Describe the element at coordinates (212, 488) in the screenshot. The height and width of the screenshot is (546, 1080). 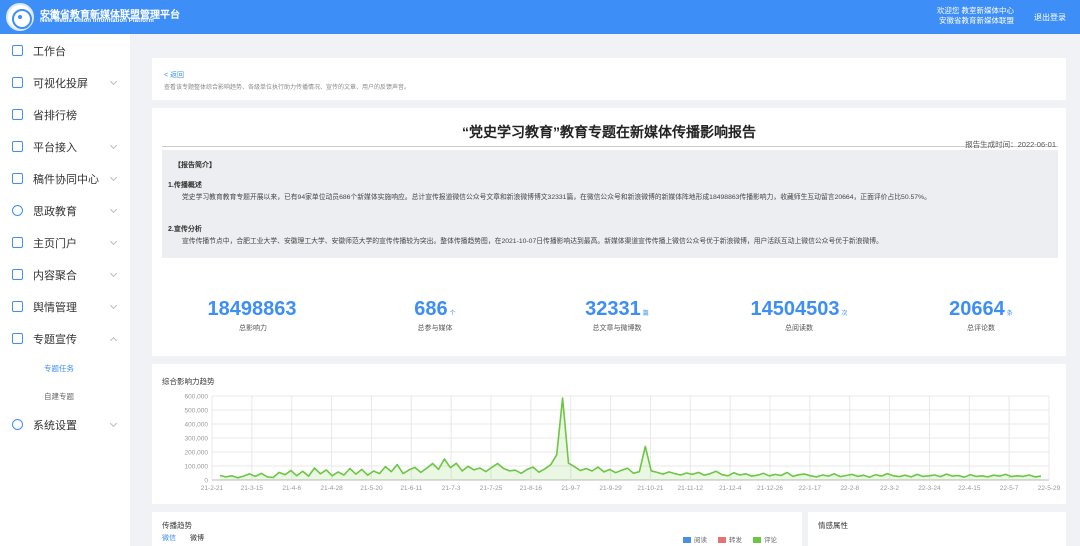
I see `x-tick-label: 21-2-21` at that location.